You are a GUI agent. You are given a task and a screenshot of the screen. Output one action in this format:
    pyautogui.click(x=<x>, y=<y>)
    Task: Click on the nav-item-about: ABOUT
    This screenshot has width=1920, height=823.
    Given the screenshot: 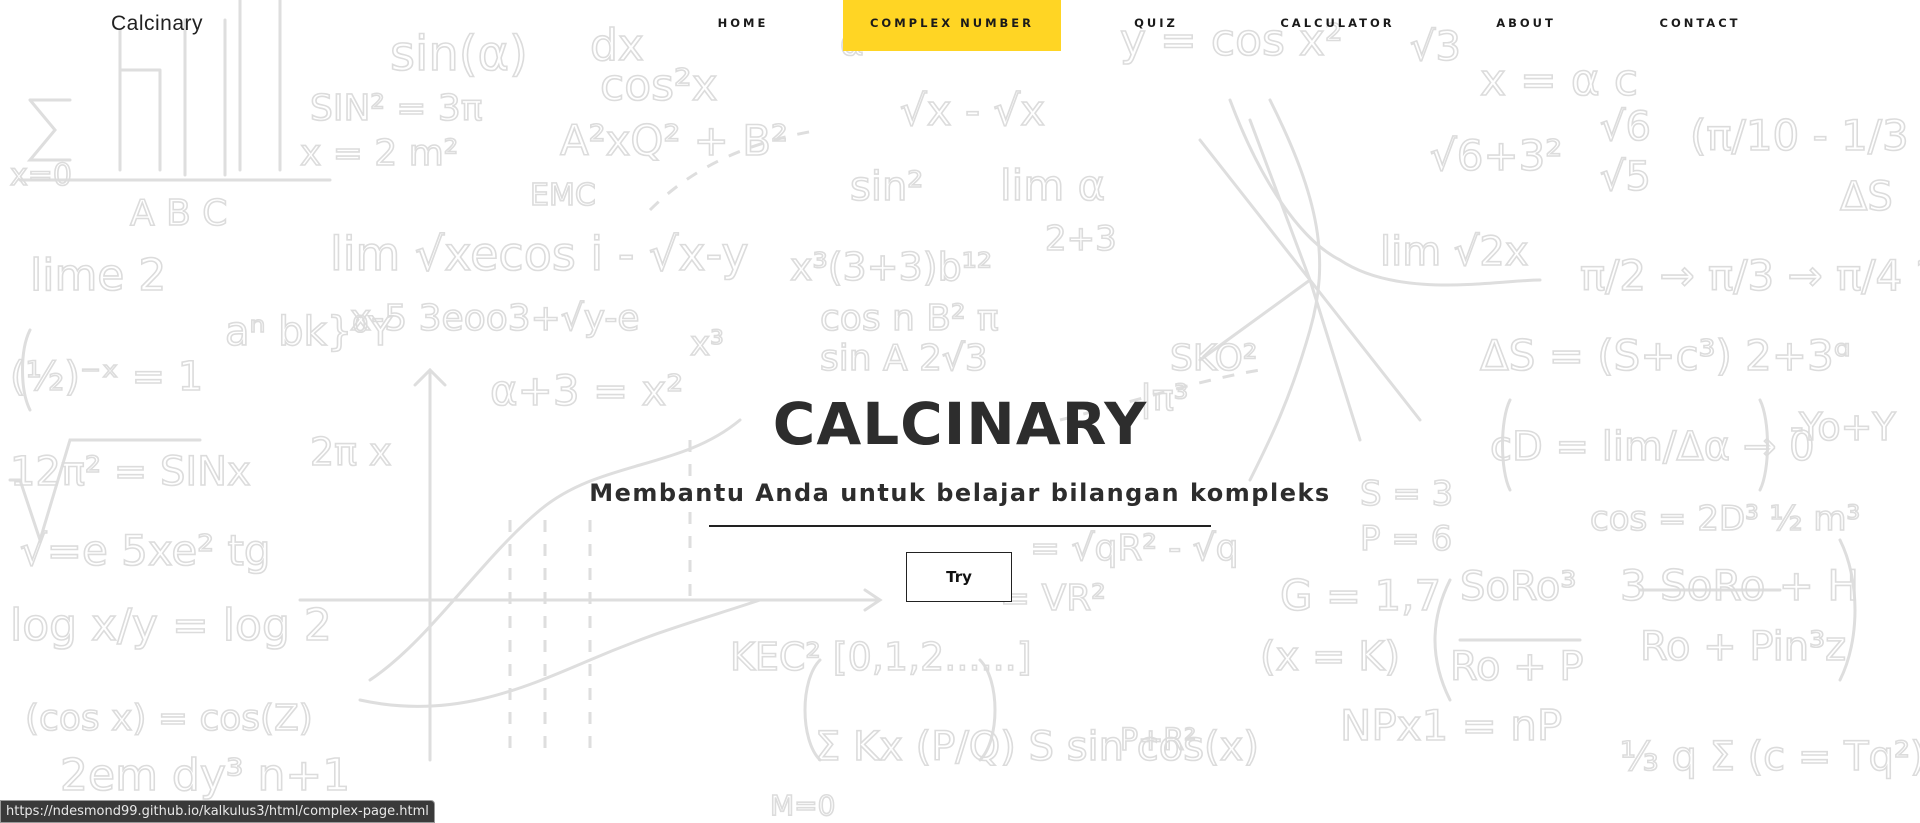 What is the action you would take?
    pyautogui.click(x=1526, y=25)
    